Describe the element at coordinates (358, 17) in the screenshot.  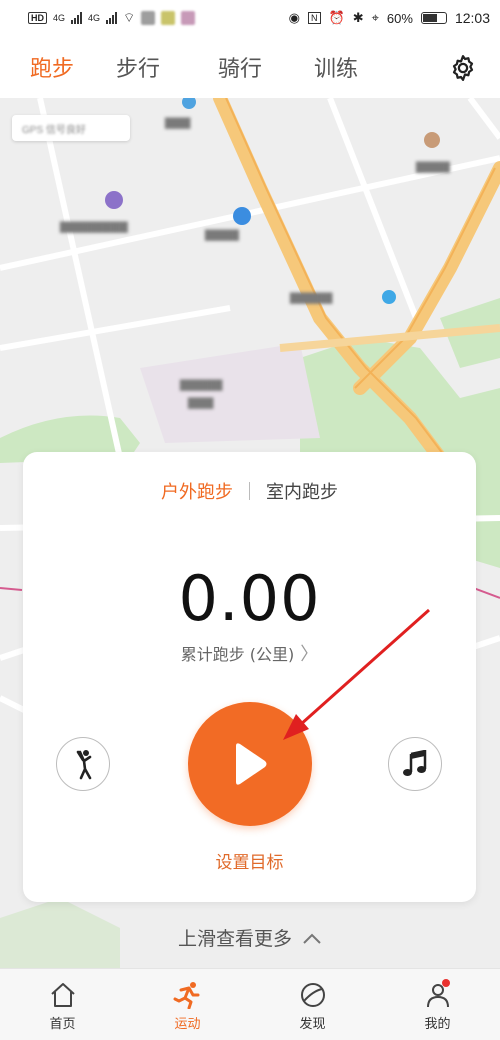
I see `bluetooth-icon: ✱` at that location.